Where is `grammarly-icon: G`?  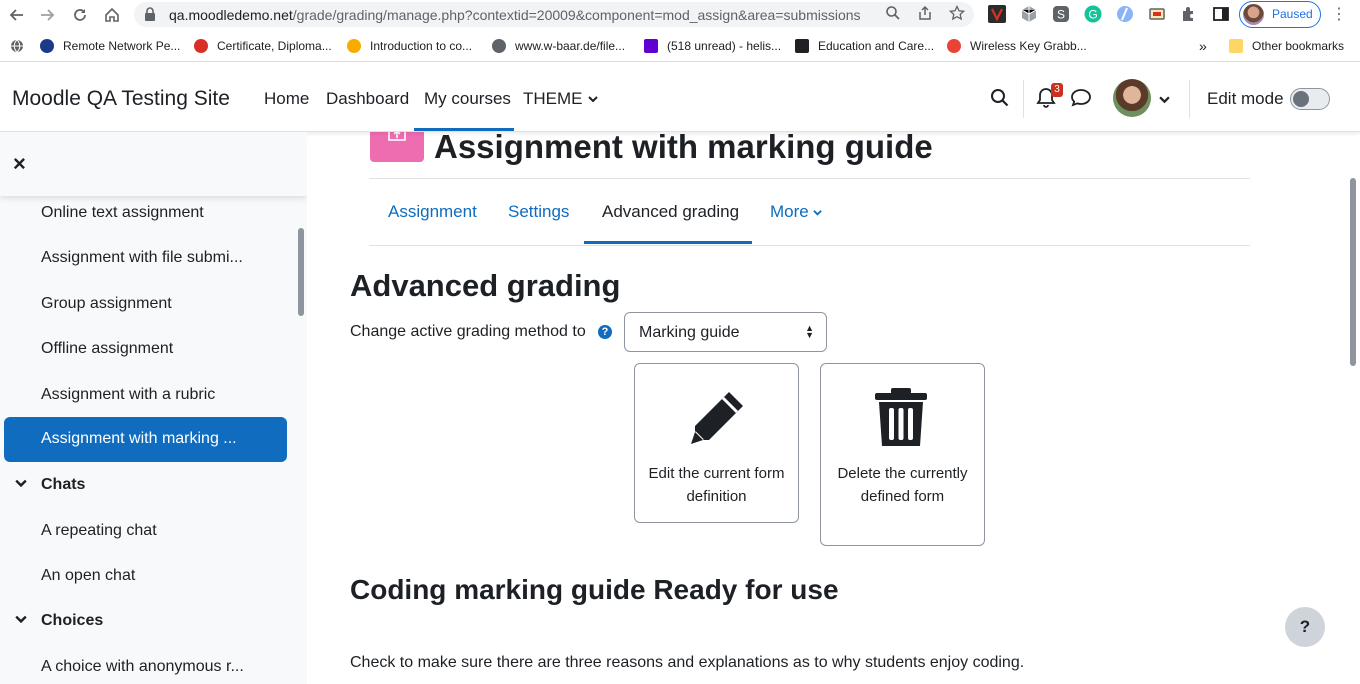 grammarly-icon: G is located at coordinates (1093, 14).